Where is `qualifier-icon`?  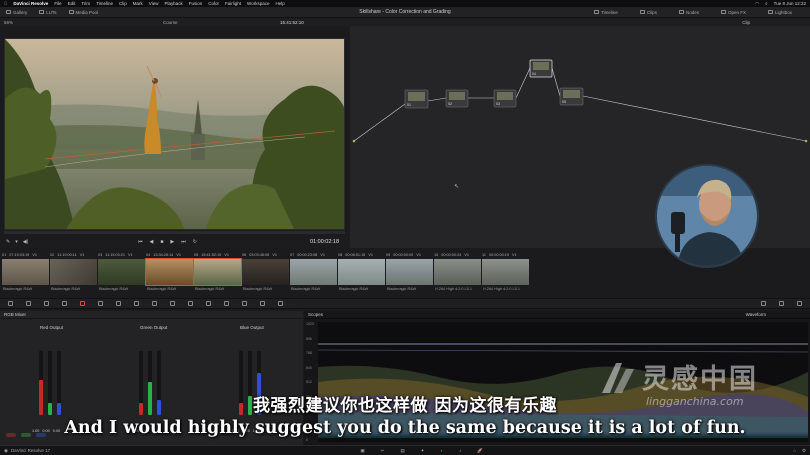 qualifier-icon is located at coordinates (154, 303).